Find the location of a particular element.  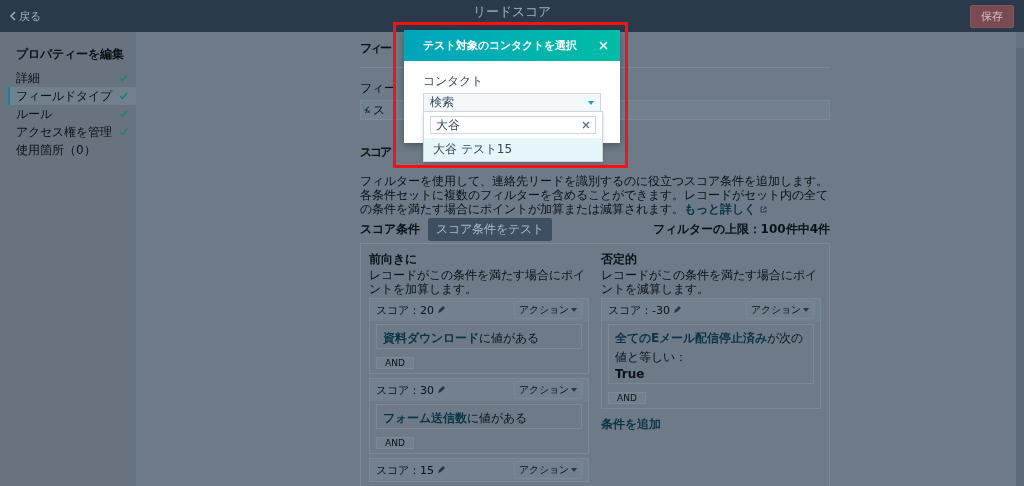

score-value: スコア：-30 is located at coordinates (639, 310).